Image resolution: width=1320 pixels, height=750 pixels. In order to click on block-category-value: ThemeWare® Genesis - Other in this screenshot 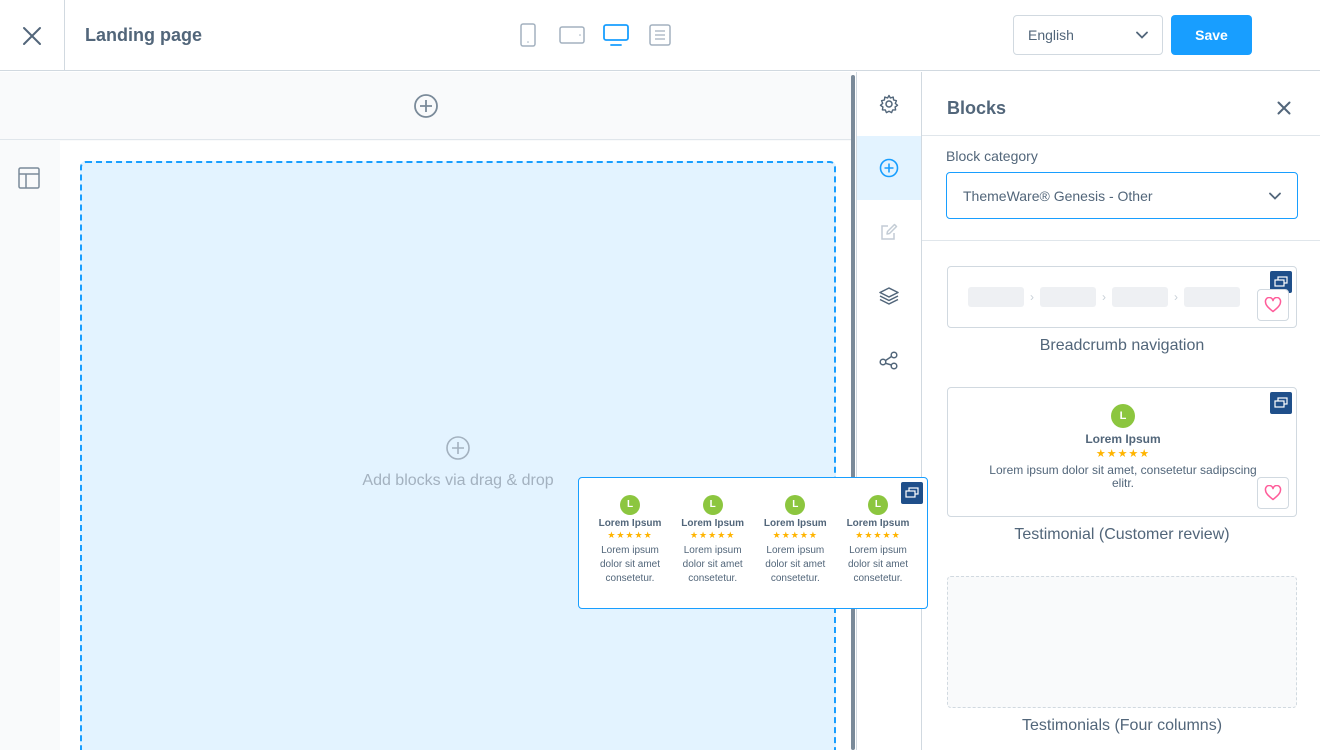, I will do `click(1058, 195)`.